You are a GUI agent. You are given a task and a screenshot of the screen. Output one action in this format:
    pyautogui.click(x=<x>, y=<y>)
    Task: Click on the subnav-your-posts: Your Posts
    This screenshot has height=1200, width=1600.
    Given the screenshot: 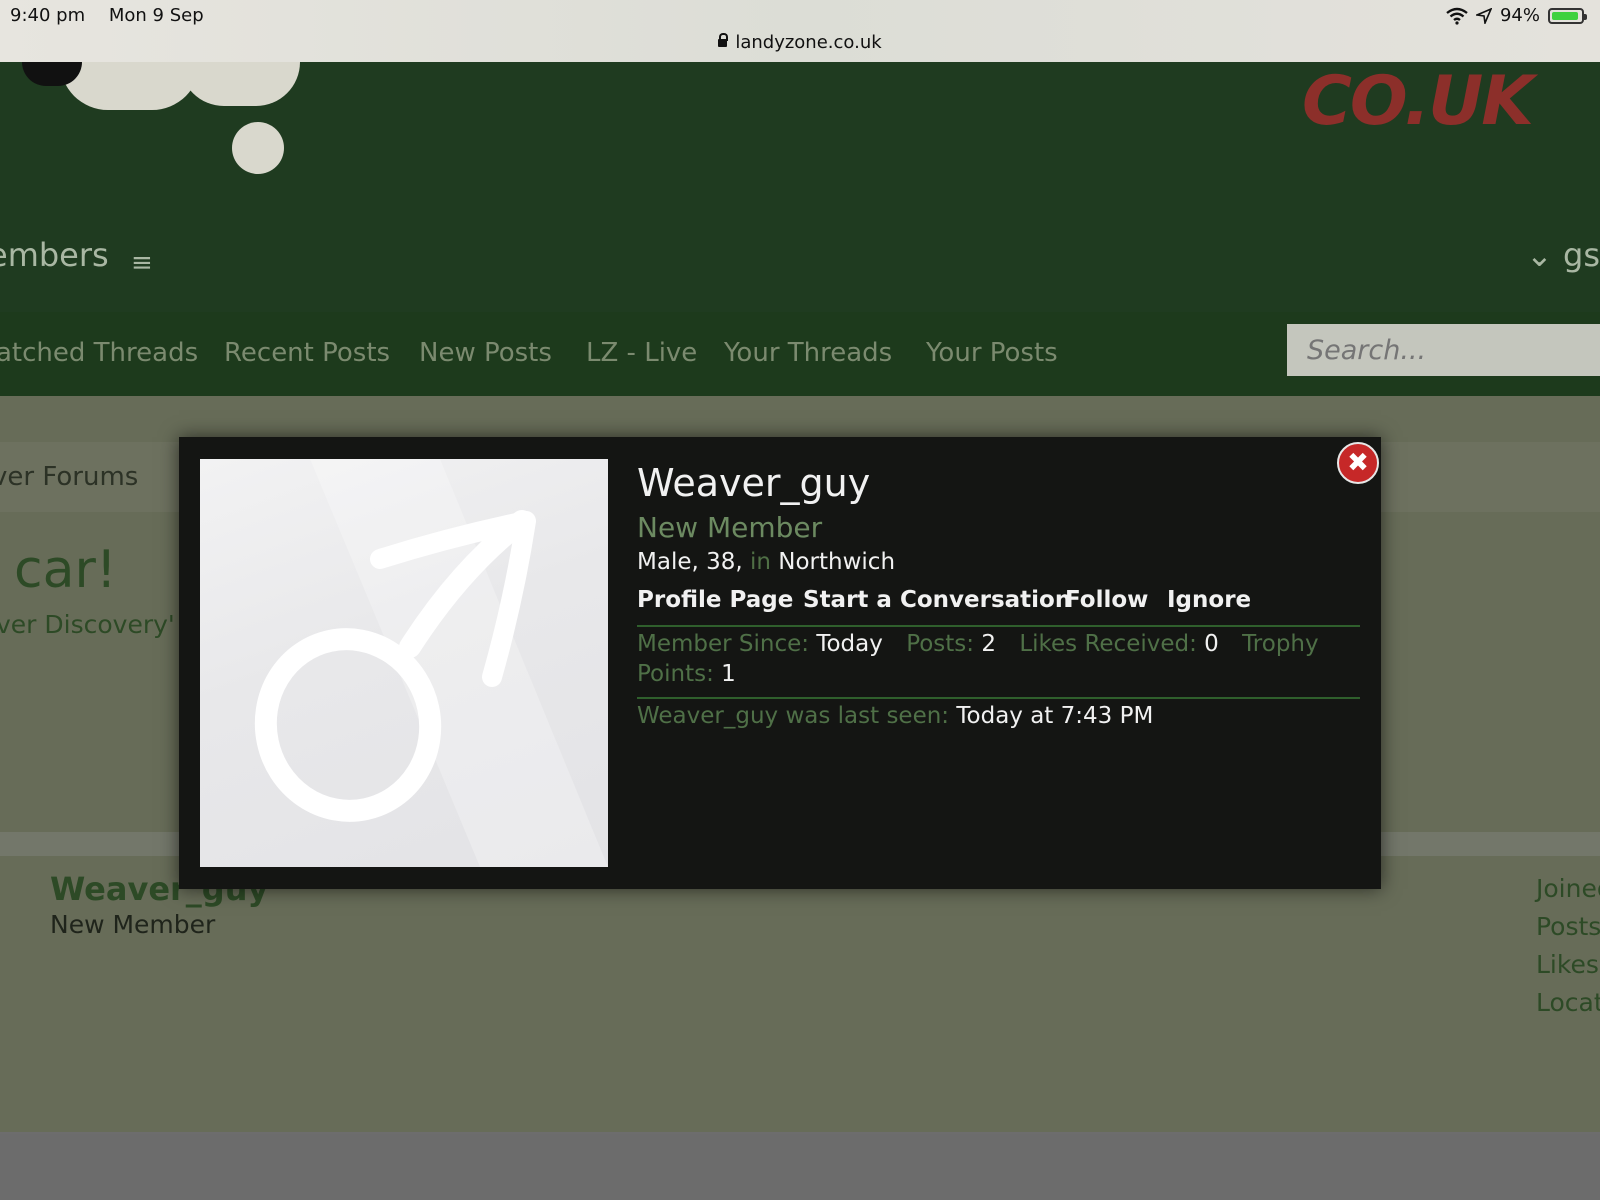 What is the action you would take?
    pyautogui.click(x=992, y=353)
    